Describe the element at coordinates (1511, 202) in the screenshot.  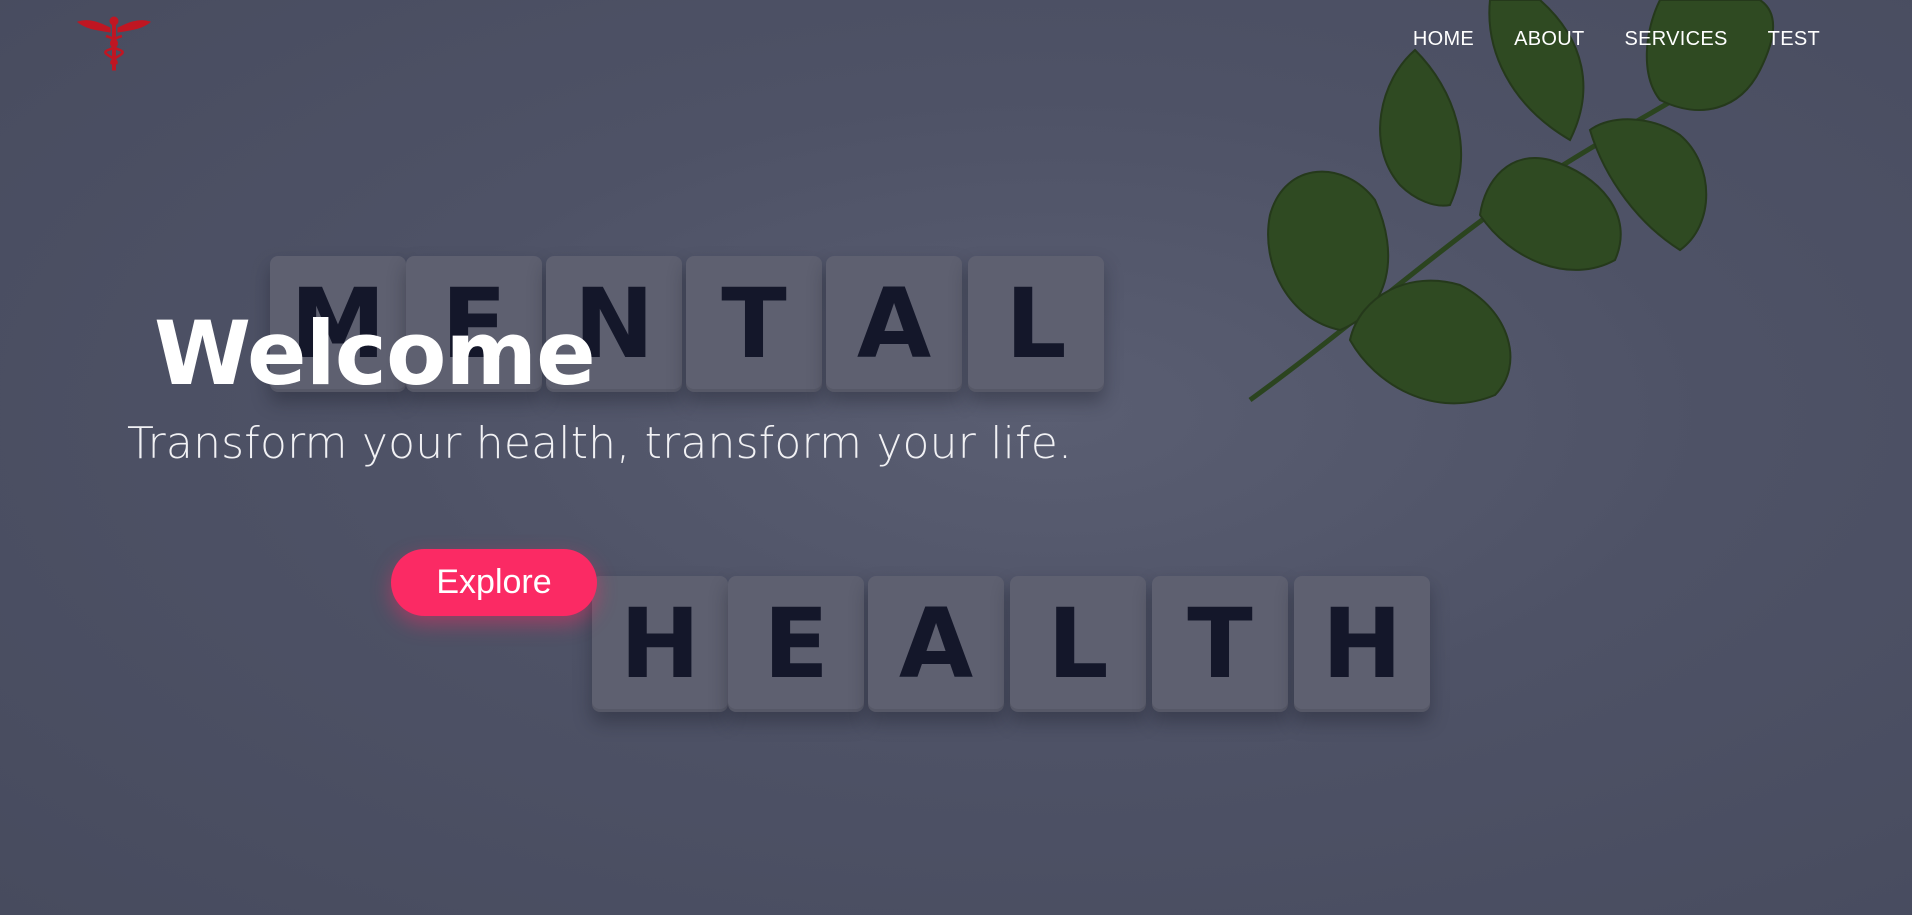
I see `leaf-sprig-decoration` at that location.